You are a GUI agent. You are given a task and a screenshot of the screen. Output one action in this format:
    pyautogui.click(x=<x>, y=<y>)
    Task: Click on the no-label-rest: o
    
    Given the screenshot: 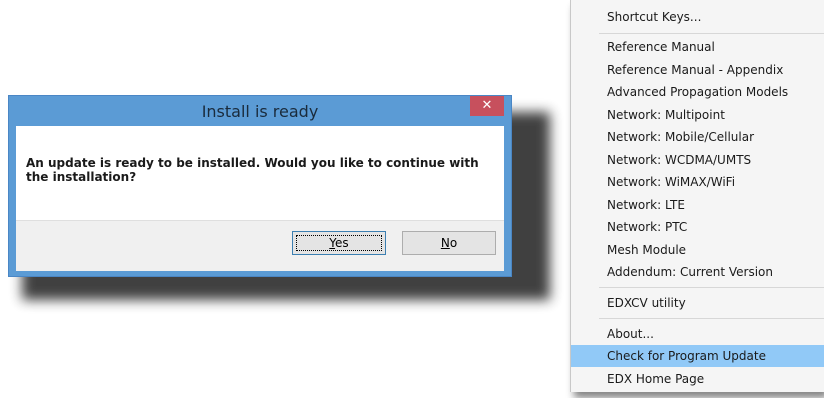 What is the action you would take?
    pyautogui.click(x=453, y=243)
    